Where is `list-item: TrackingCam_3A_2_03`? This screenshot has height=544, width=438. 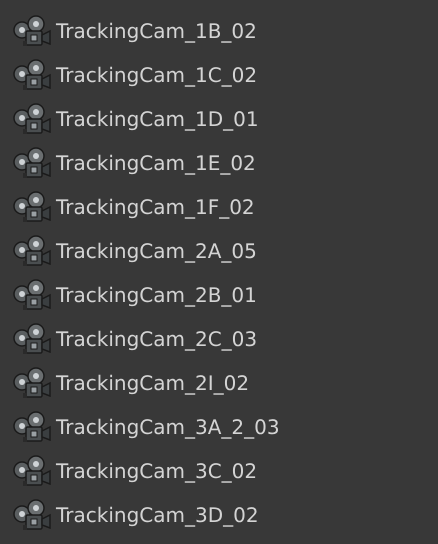 list-item: TrackingCam_3A_2_03 is located at coordinates (219, 427).